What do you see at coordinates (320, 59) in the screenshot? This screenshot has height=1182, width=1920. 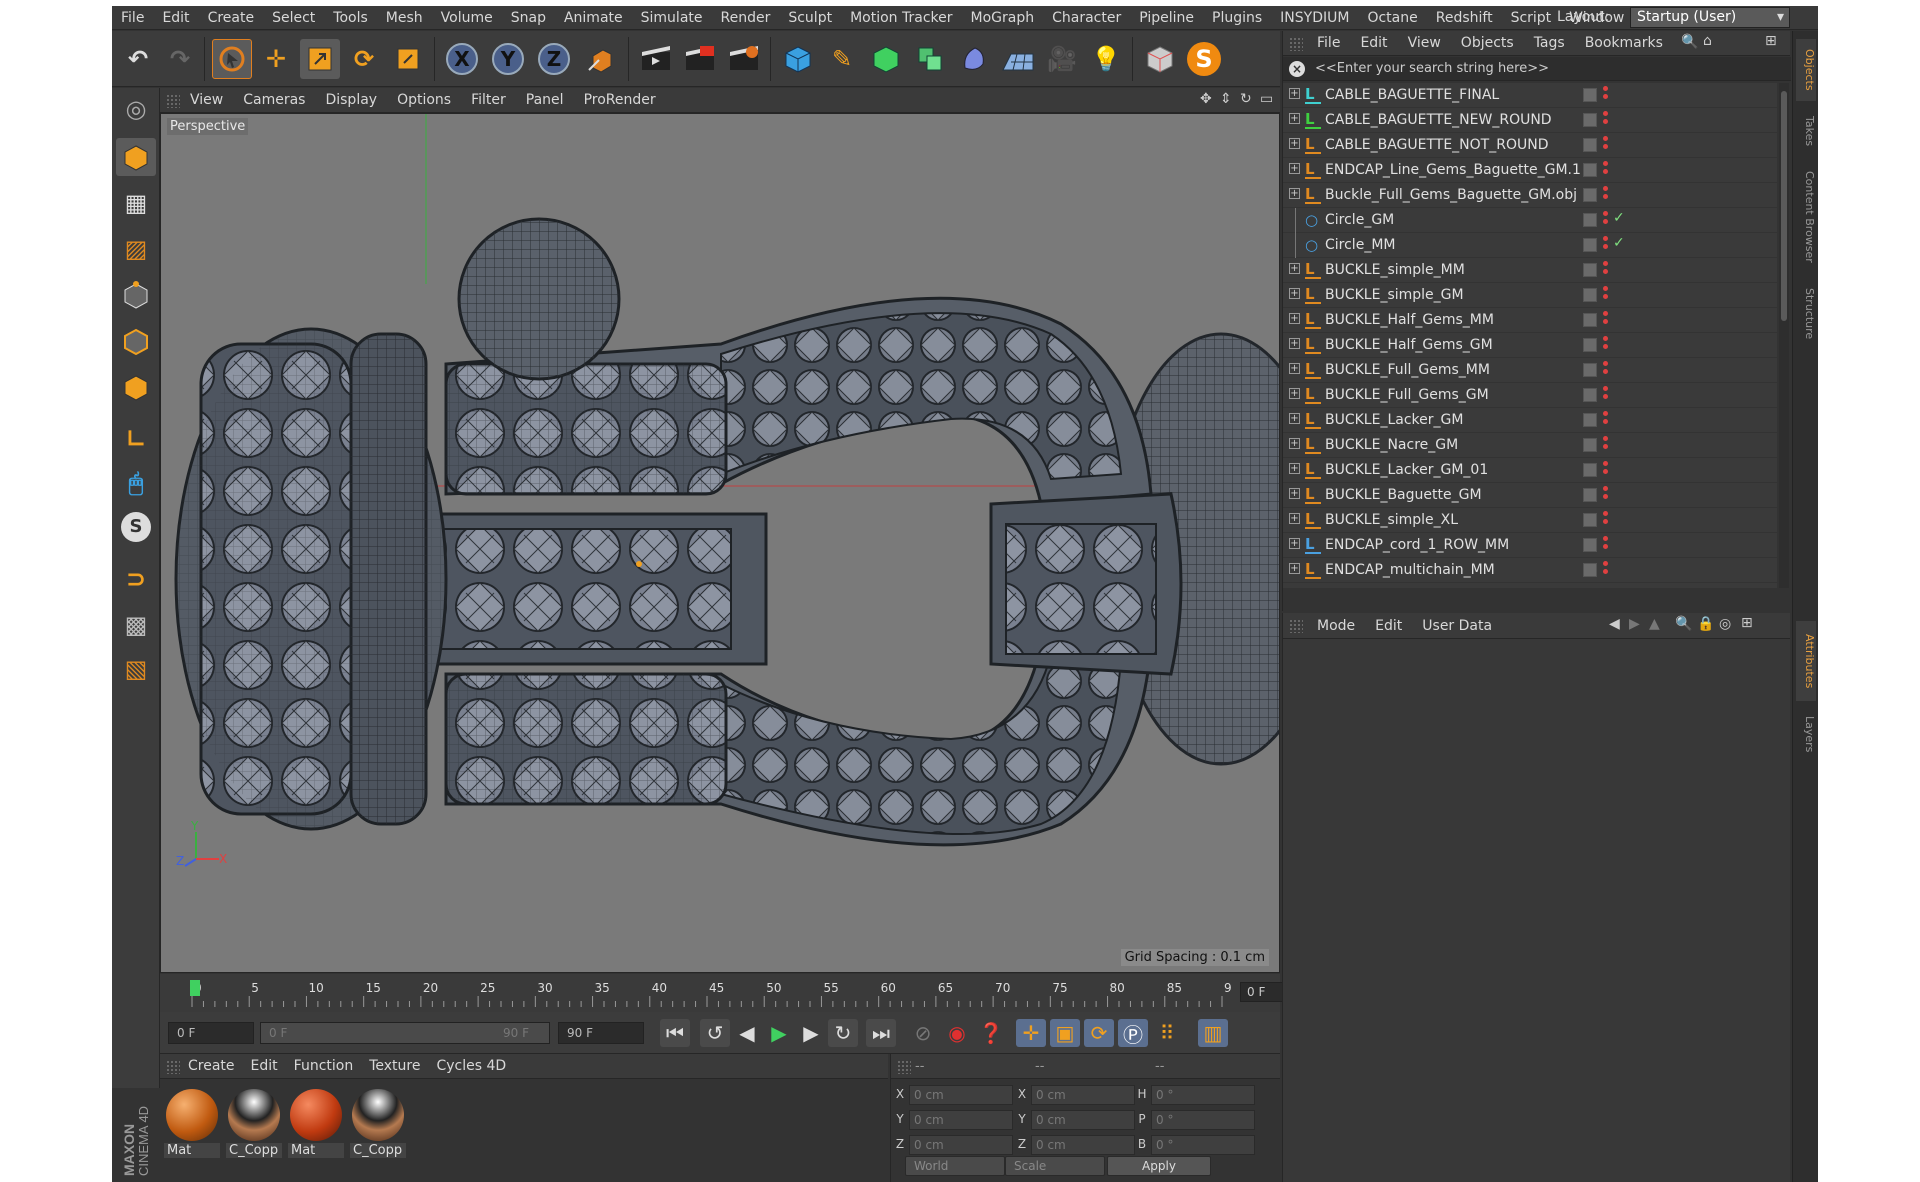 I see `scale-tool-icon` at bounding box center [320, 59].